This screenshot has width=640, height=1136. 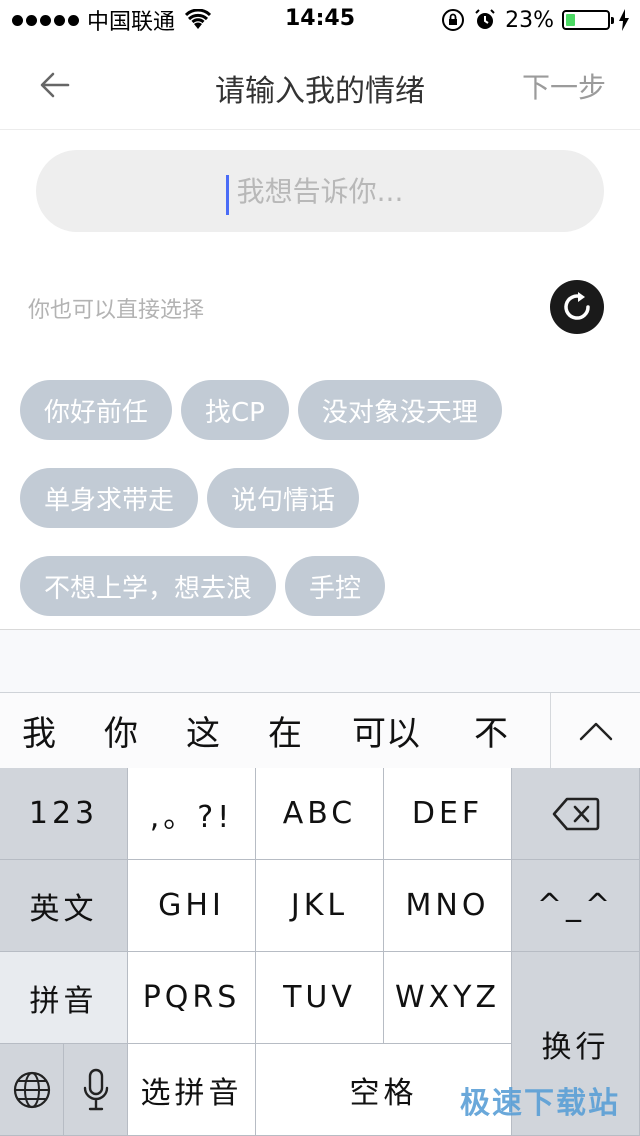 I want to click on battery-icon, so click(x=588, y=20).